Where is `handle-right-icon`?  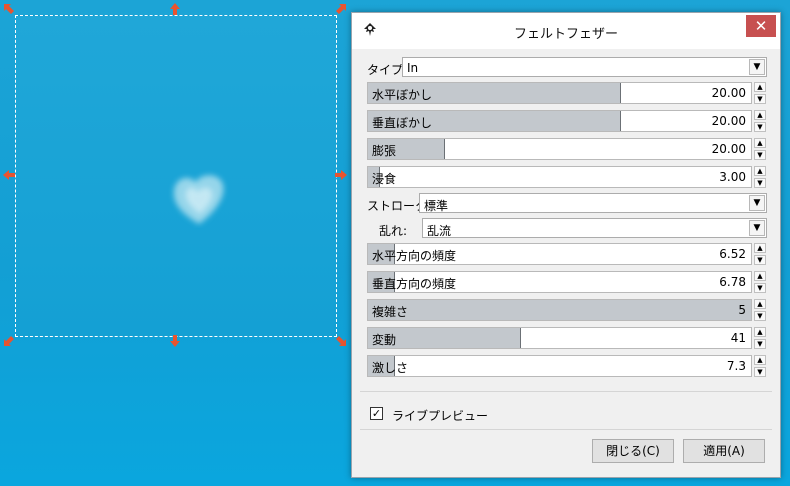
handle-right-icon is located at coordinates (341, 175).